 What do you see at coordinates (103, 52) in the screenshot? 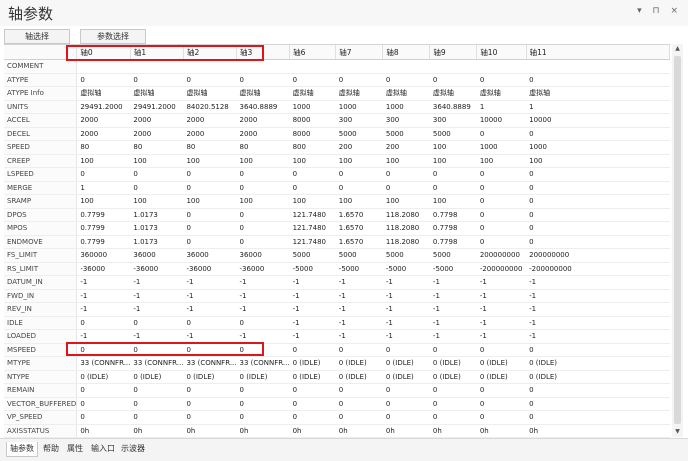
I see `column-header: 轴0` at bounding box center [103, 52].